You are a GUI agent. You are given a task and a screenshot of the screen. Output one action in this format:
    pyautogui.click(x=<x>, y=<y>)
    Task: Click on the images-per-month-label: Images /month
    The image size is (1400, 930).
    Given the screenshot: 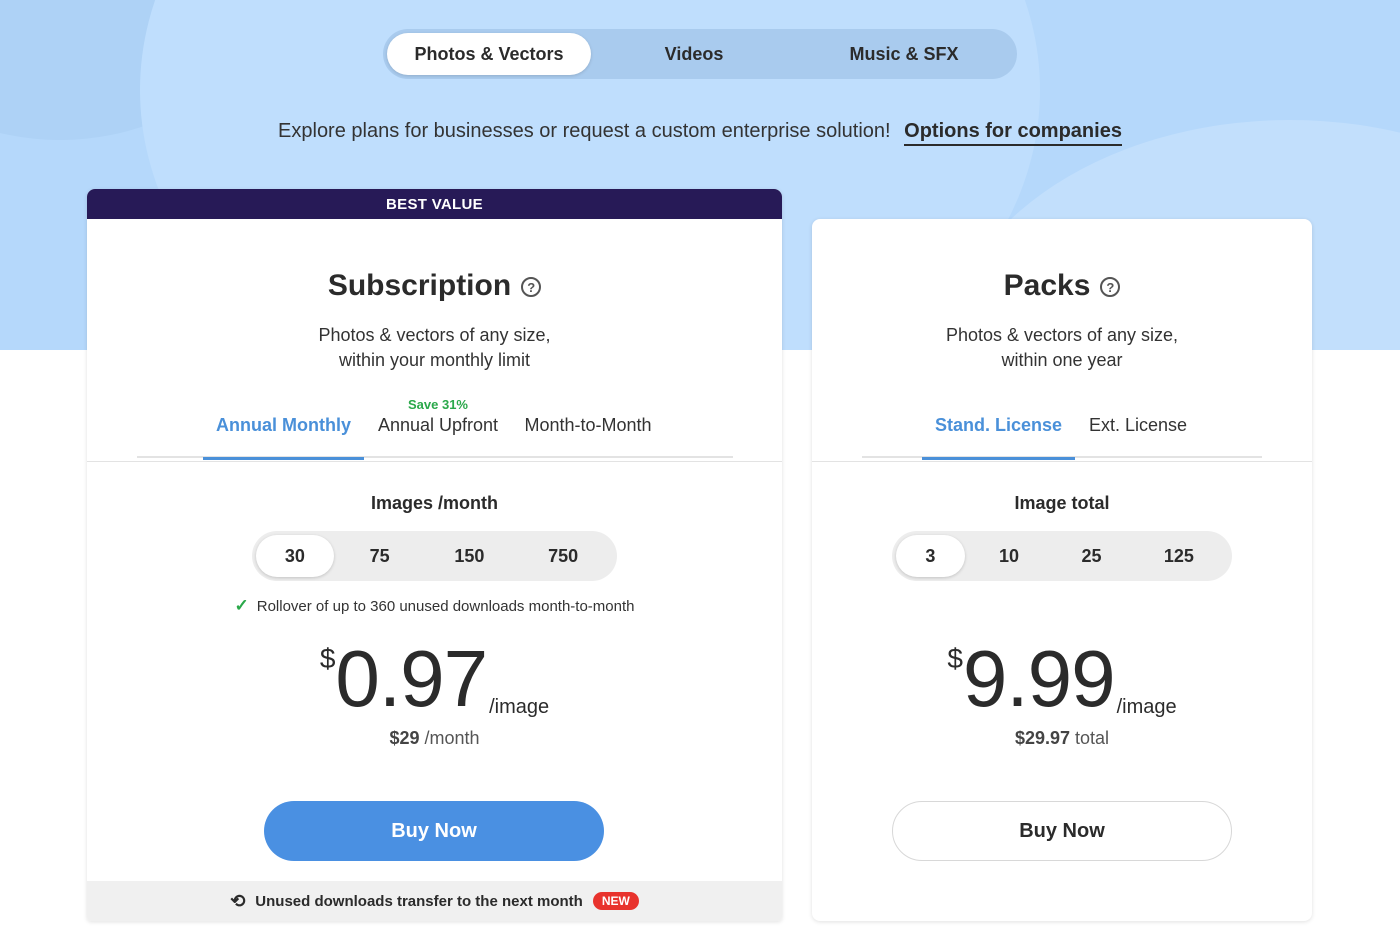 What is the action you would take?
    pyautogui.click(x=434, y=503)
    